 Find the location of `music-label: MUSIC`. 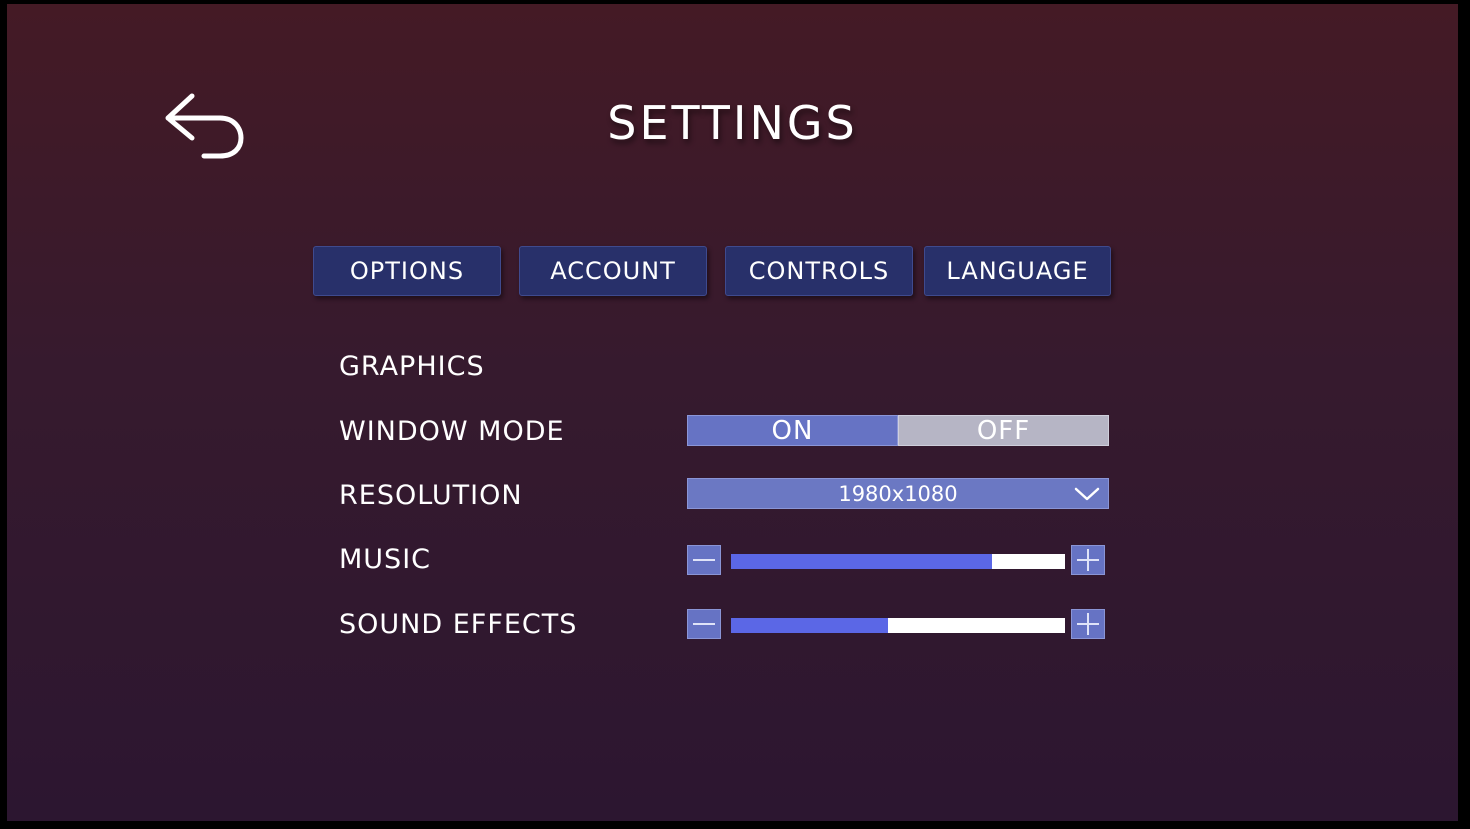

music-label: MUSIC is located at coordinates (385, 559).